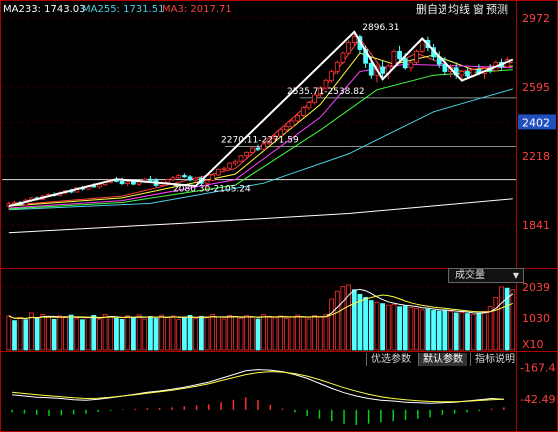  Describe the element at coordinates (536, 287) in the screenshot. I see `volume-tick-label: 2039` at that location.